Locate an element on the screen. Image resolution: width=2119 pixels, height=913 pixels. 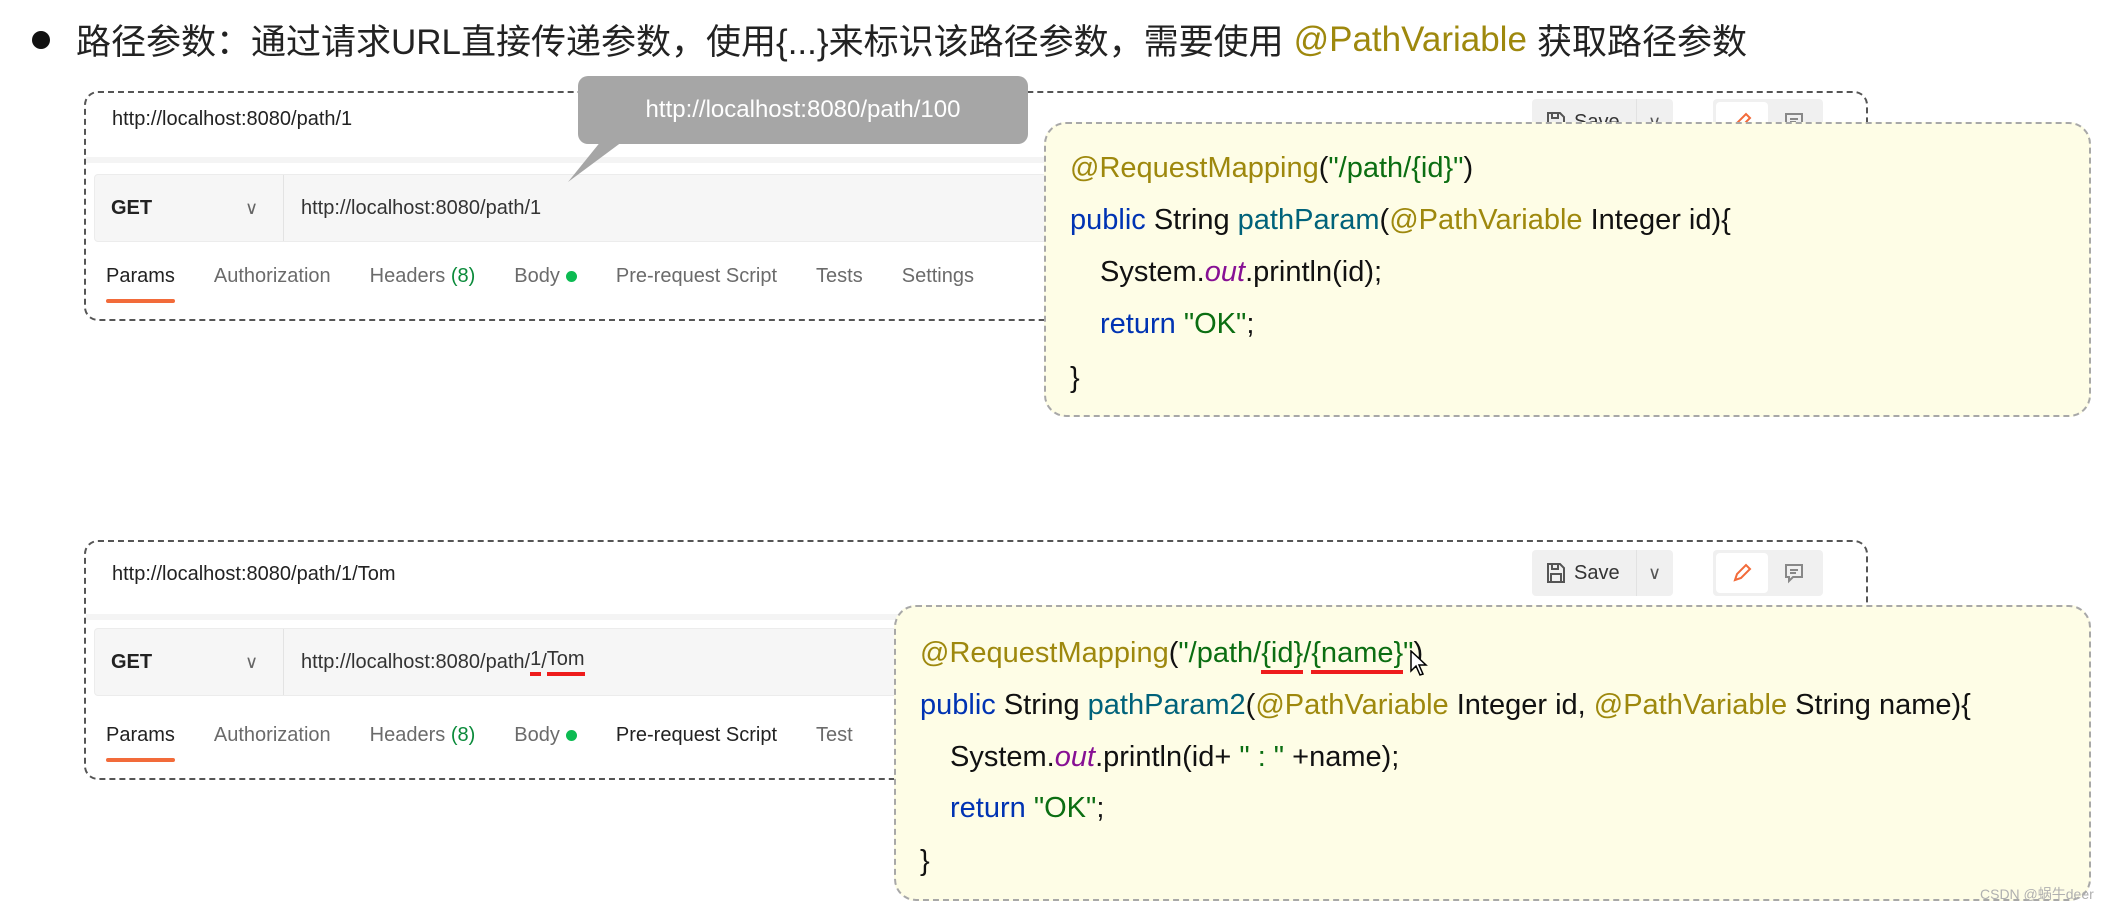
code-line: @RequestMapping("/path/{id}") is located at coordinates (1271, 168).